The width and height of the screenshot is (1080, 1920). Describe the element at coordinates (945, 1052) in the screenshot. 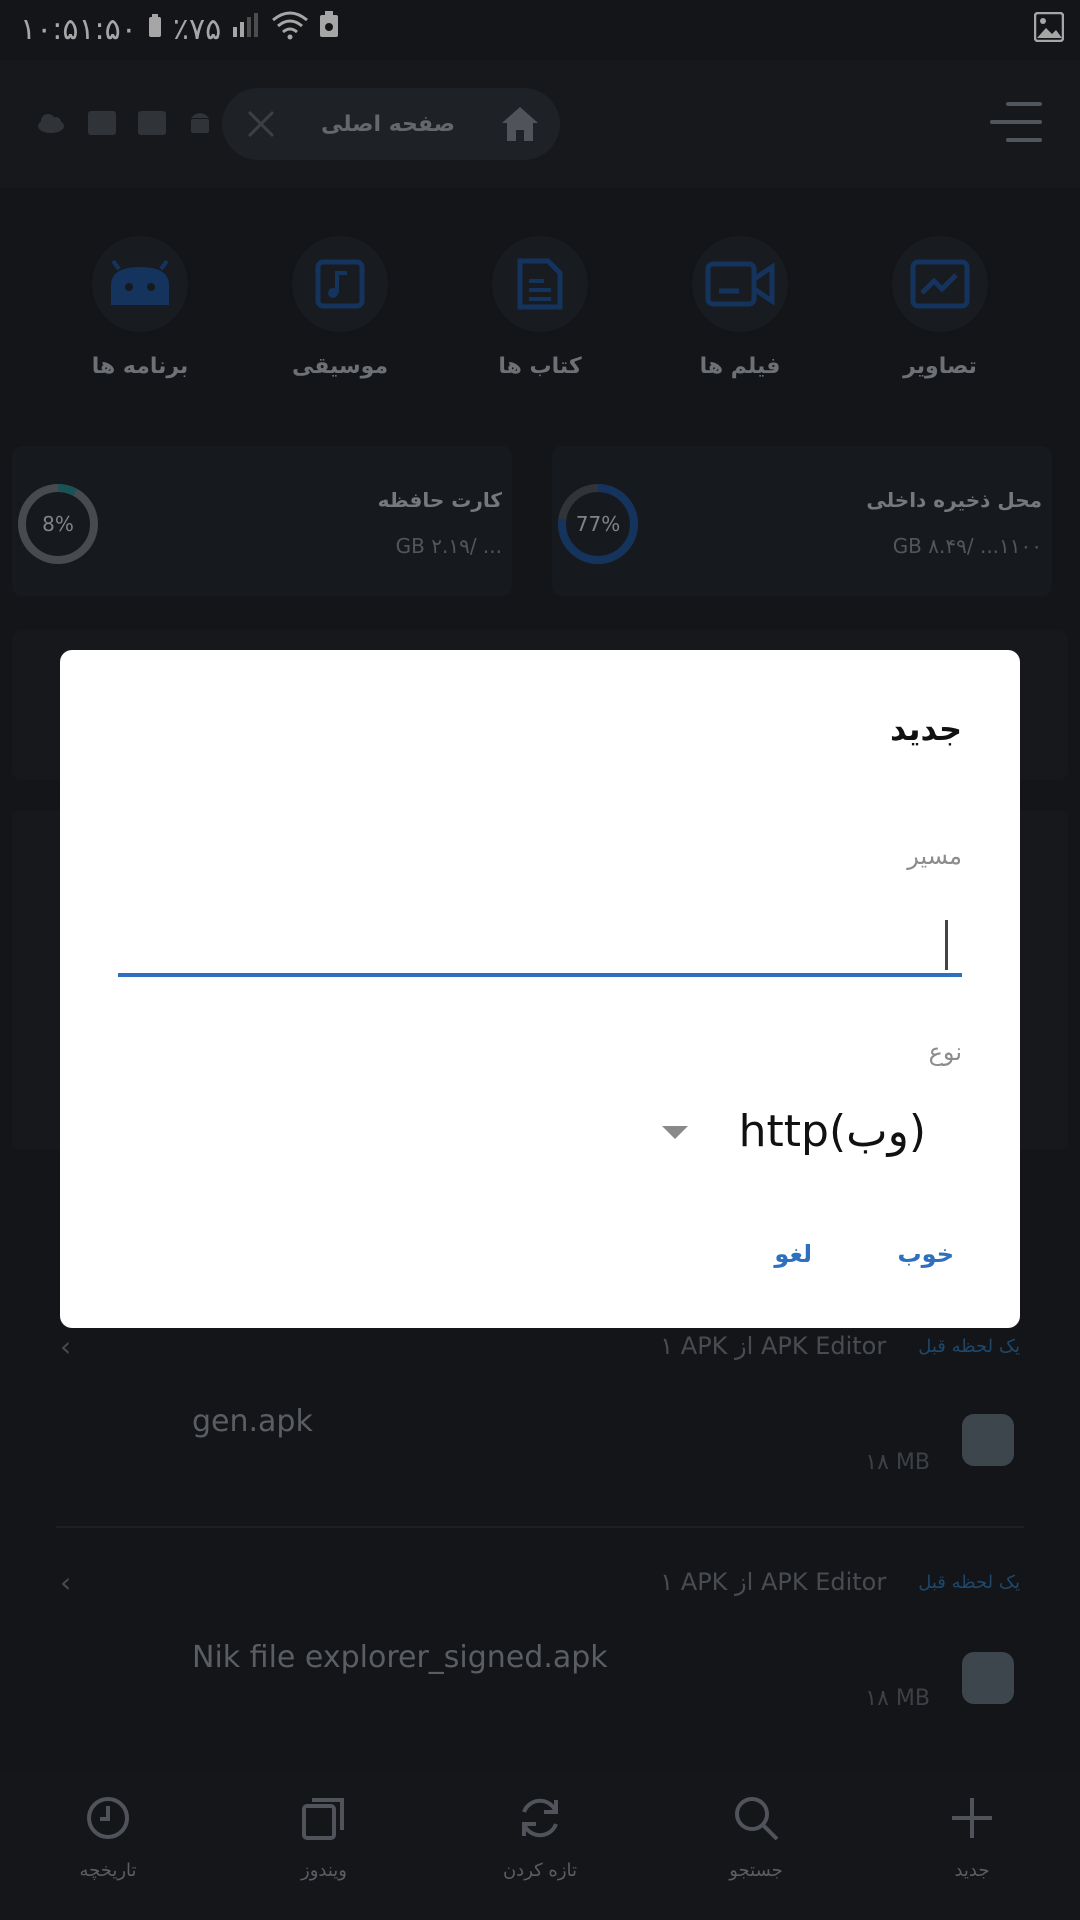

I see `type-label: نوع` at that location.